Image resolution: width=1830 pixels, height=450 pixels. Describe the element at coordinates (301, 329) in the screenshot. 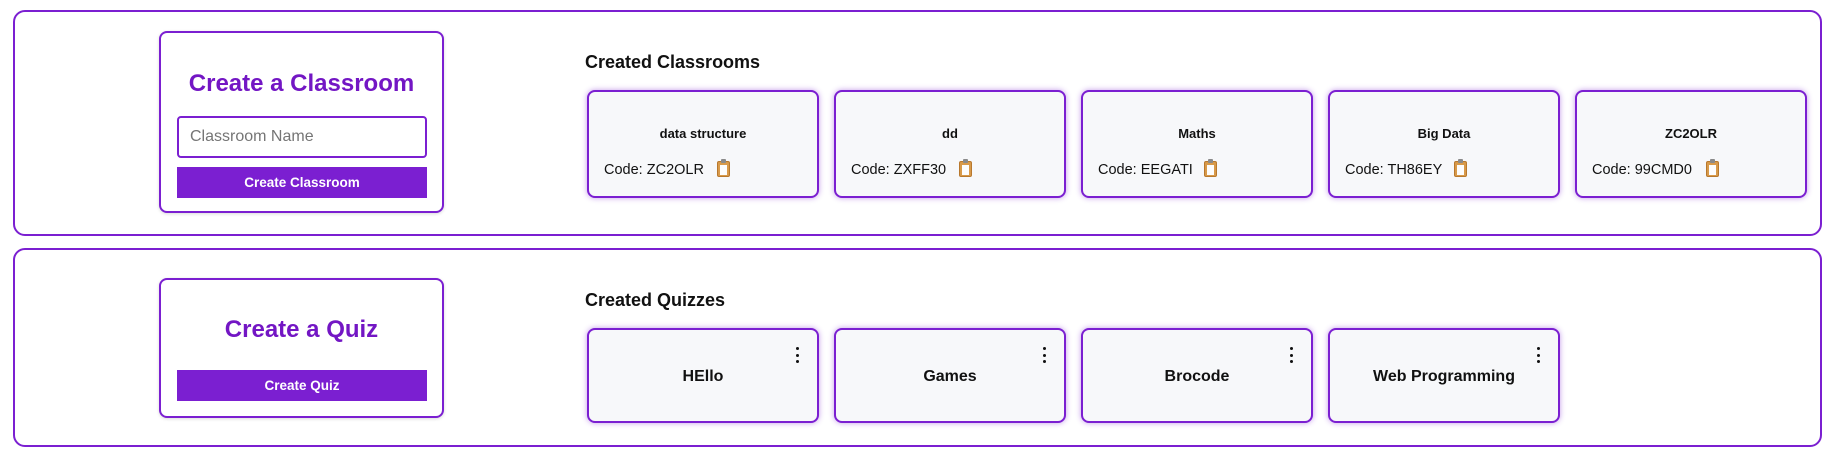

I see `create-quiz-title: Create a Quiz` at that location.